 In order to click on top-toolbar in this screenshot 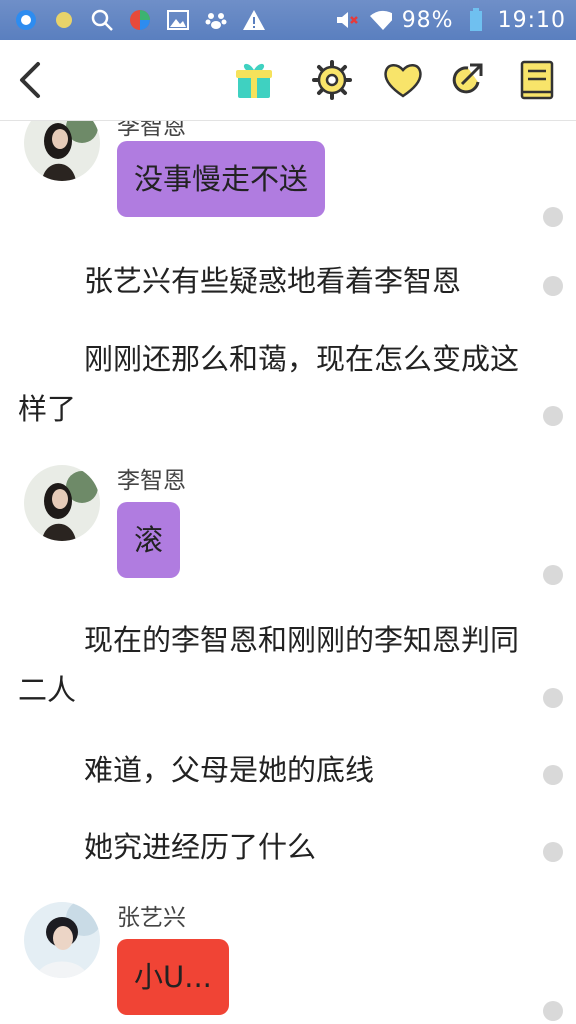, I will do `click(288, 80)`.